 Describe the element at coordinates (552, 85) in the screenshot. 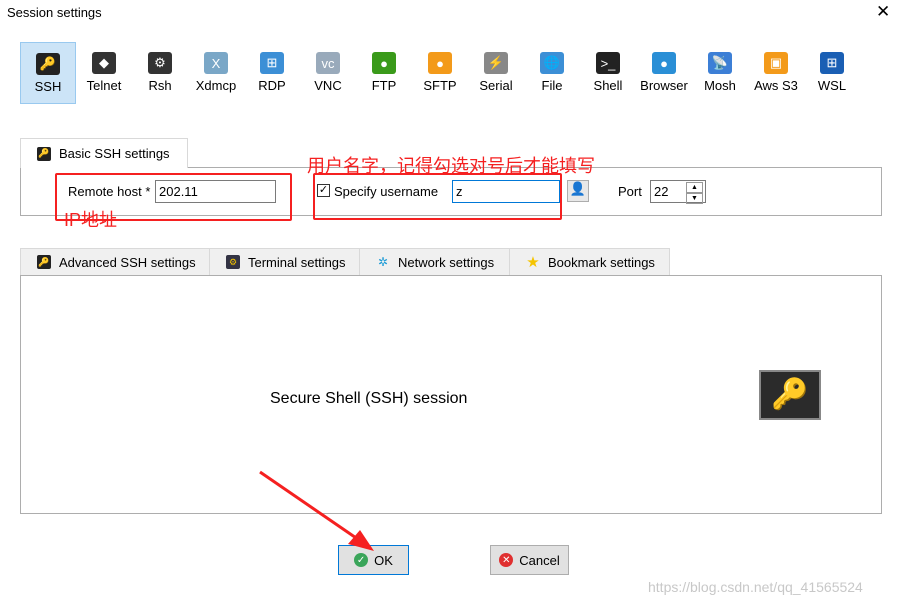

I see `session-type-label: File` at that location.